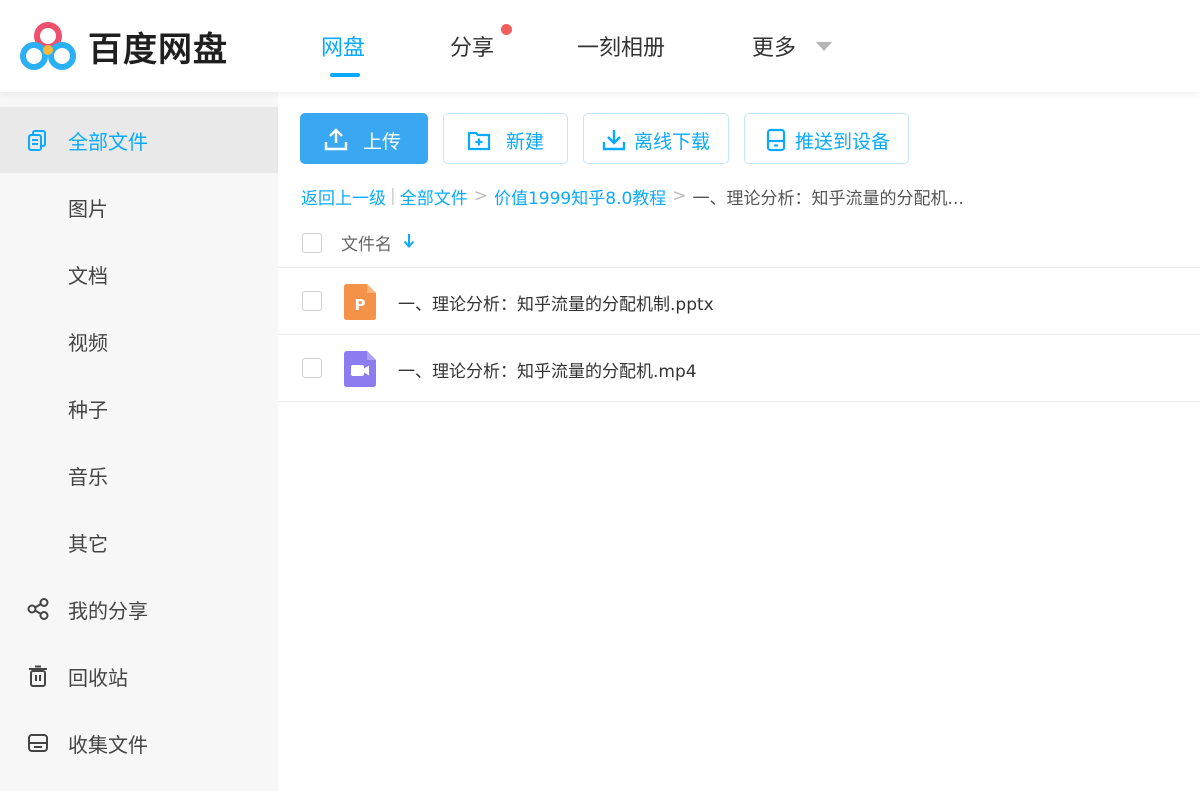 Image resolution: width=1200 pixels, height=791 pixels. Describe the element at coordinates (139, 542) in the screenshot. I see `sidebar-item-other: 其它` at that location.